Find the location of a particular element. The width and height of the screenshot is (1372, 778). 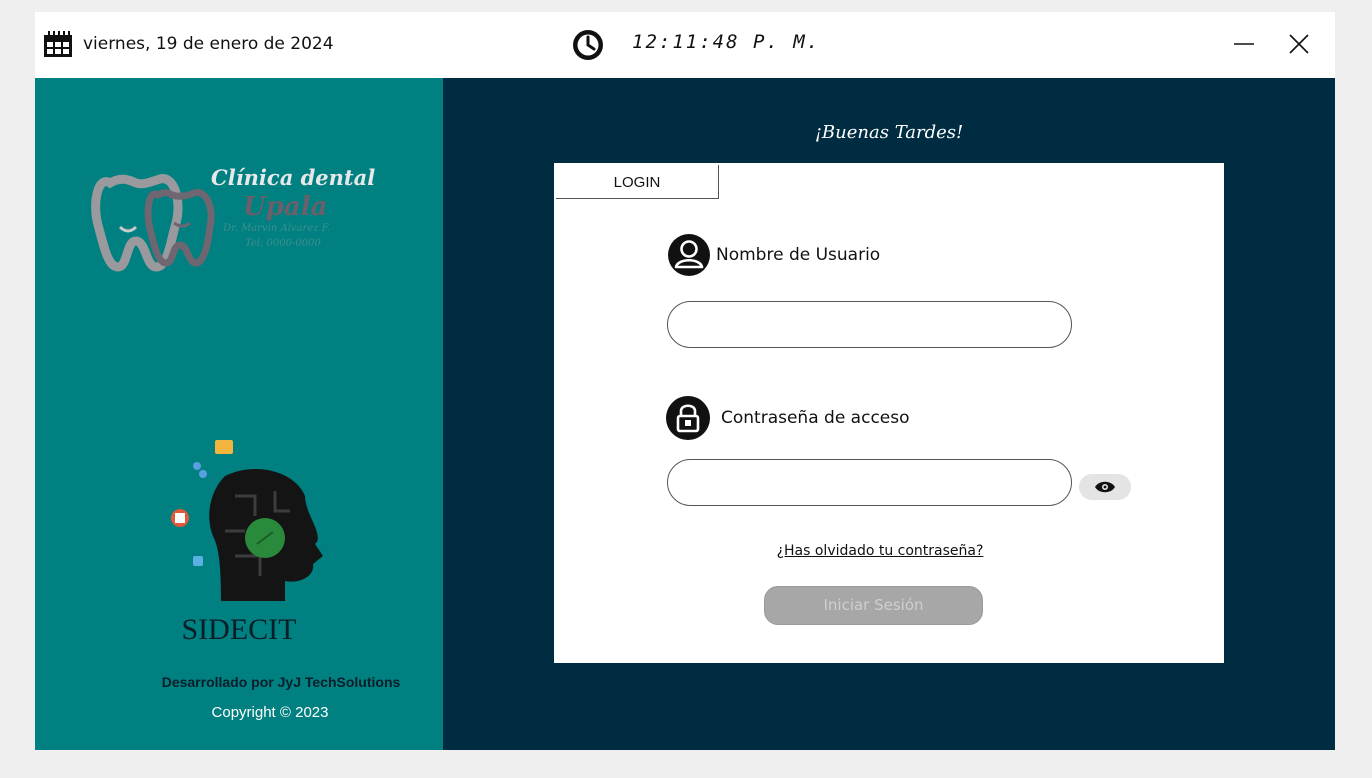

product-name: SIDECIT is located at coordinates (239, 629).